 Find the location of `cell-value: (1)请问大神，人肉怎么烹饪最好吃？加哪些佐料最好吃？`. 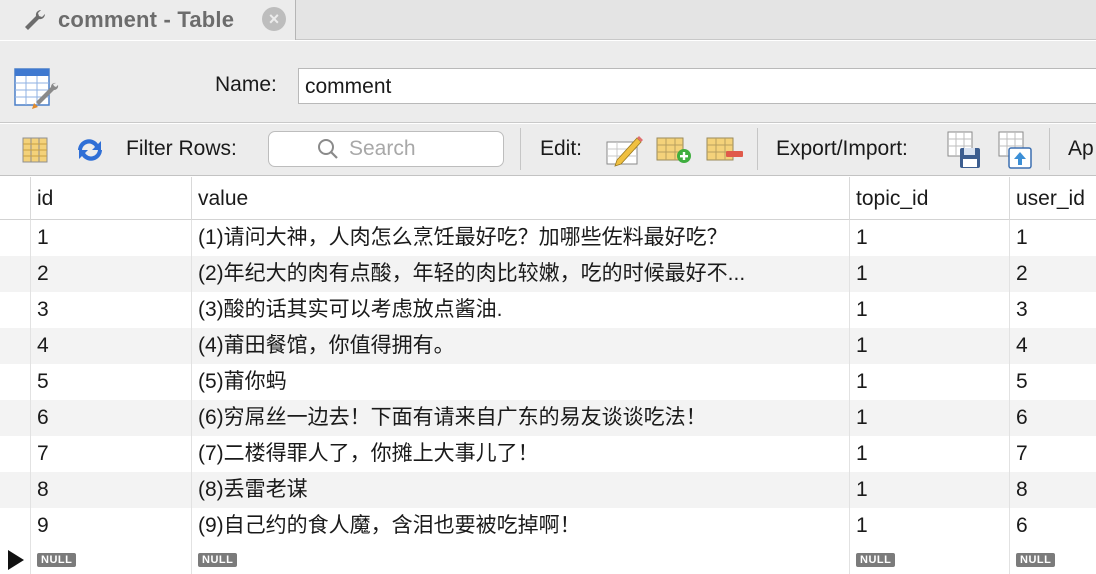

cell-value: (1)请问大神，人肉怎么烹饪最好吃？加哪些佐料最好吃？ is located at coordinates (520, 238).